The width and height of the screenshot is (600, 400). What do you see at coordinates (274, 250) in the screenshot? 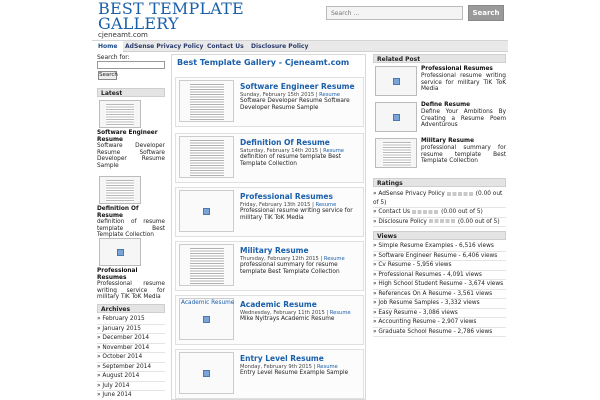
I see `post-title: Military Resume` at bounding box center [274, 250].